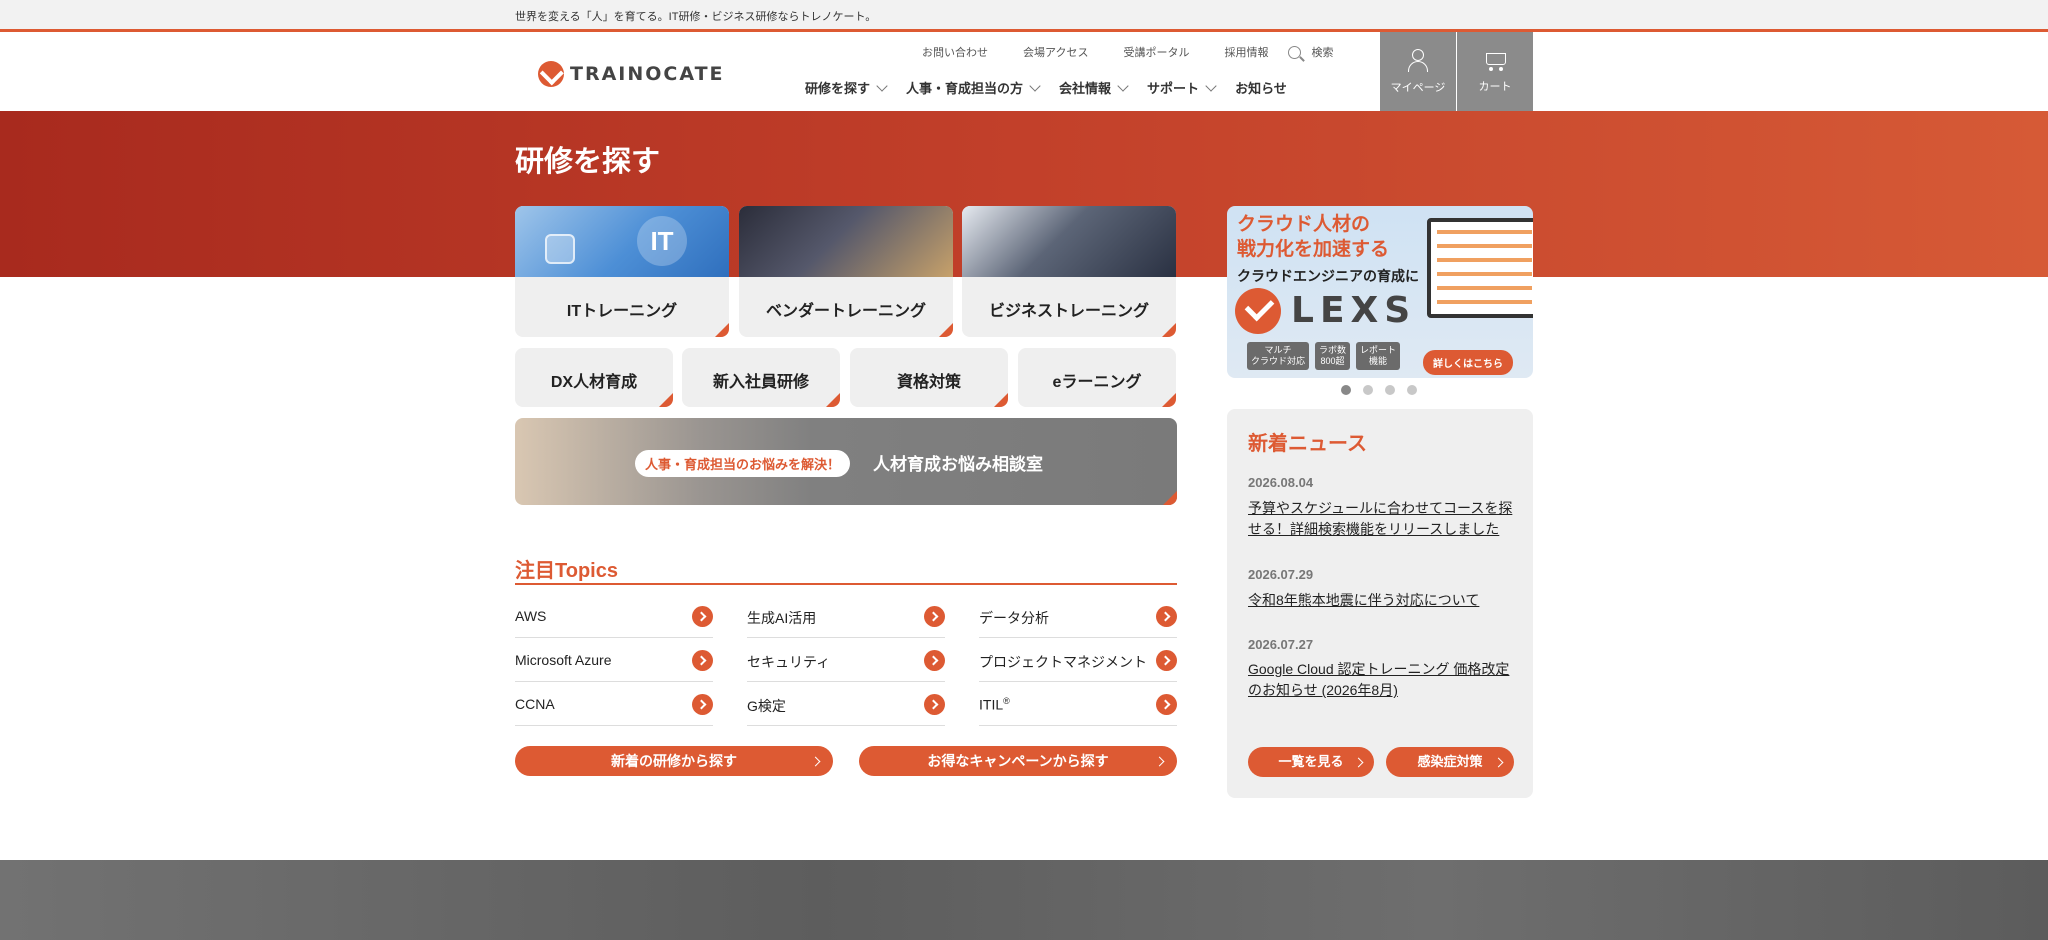  What do you see at coordinates (1307, 444) in the screenshot?
I see `news-title: 新着ニュース` at bounding box center [1307, 444].